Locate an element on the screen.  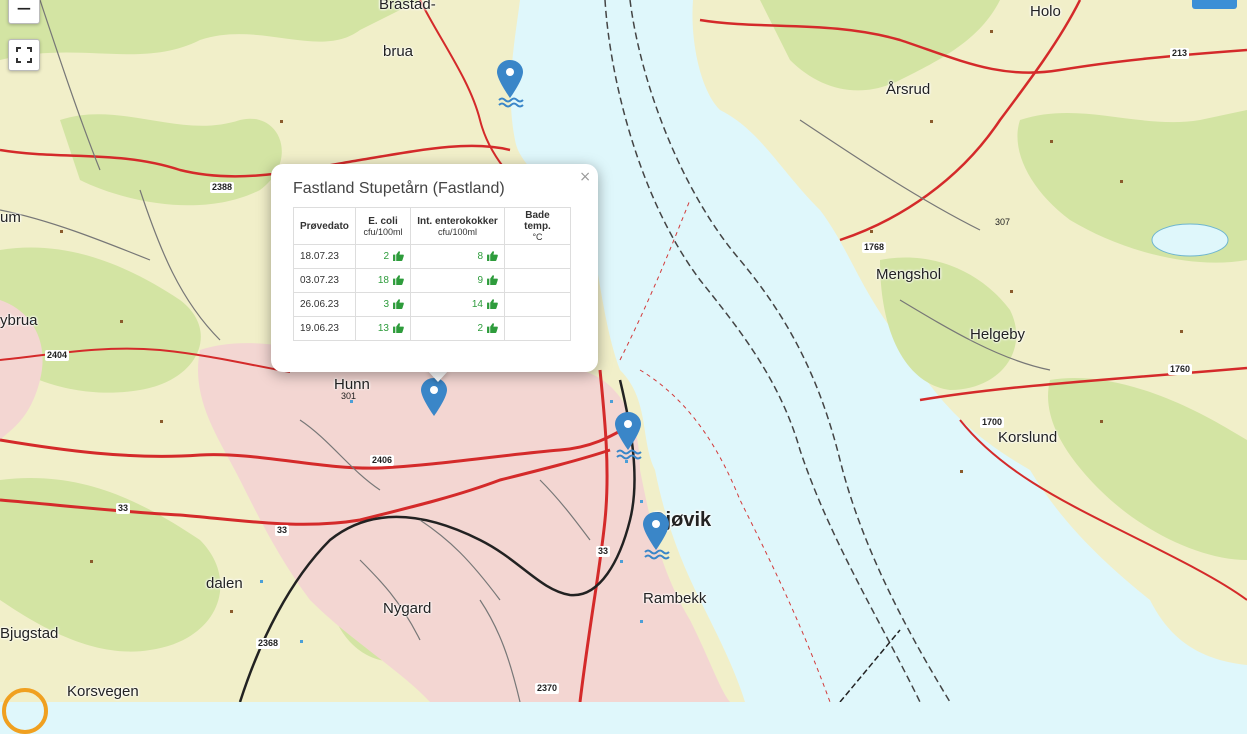
road-number: 2404 is located at coordinates (57, 355).